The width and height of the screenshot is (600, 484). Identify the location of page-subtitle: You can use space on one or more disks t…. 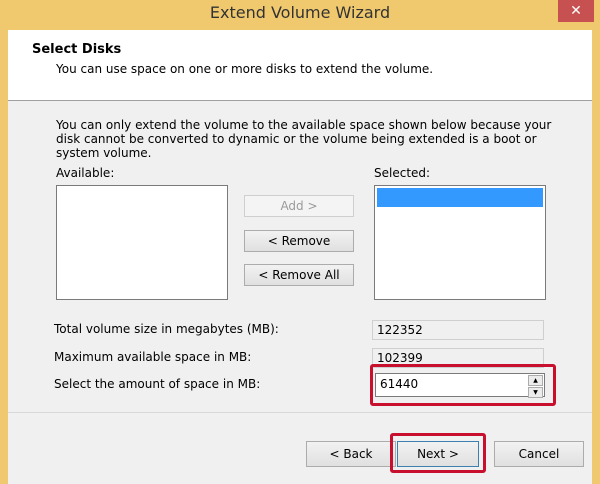
(245, 69).